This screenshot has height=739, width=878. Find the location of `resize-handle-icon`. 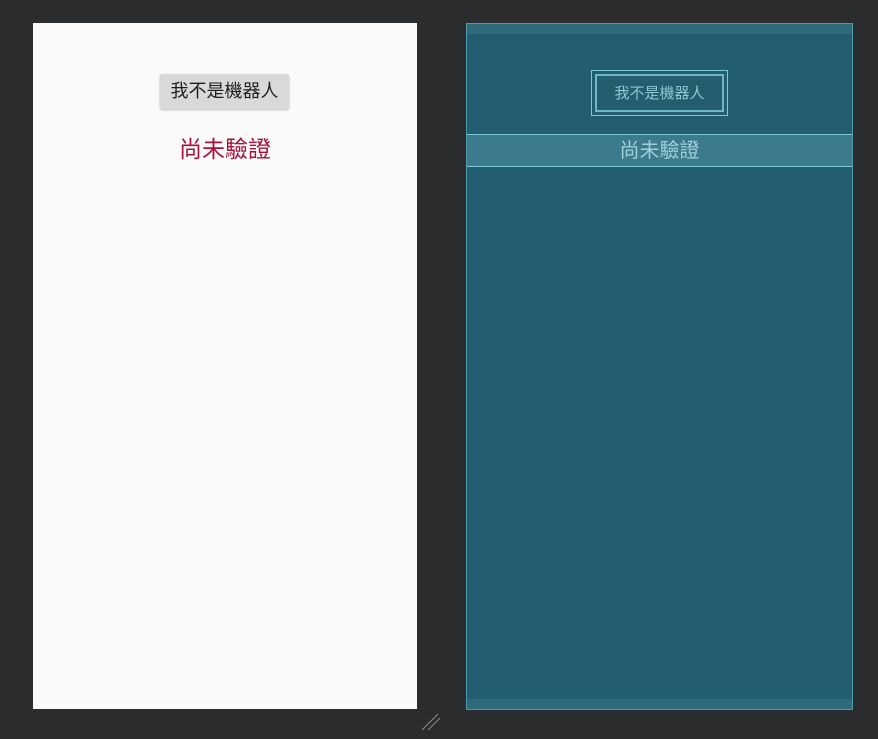

resize-handle-icon is located at coordinates (431, 722).